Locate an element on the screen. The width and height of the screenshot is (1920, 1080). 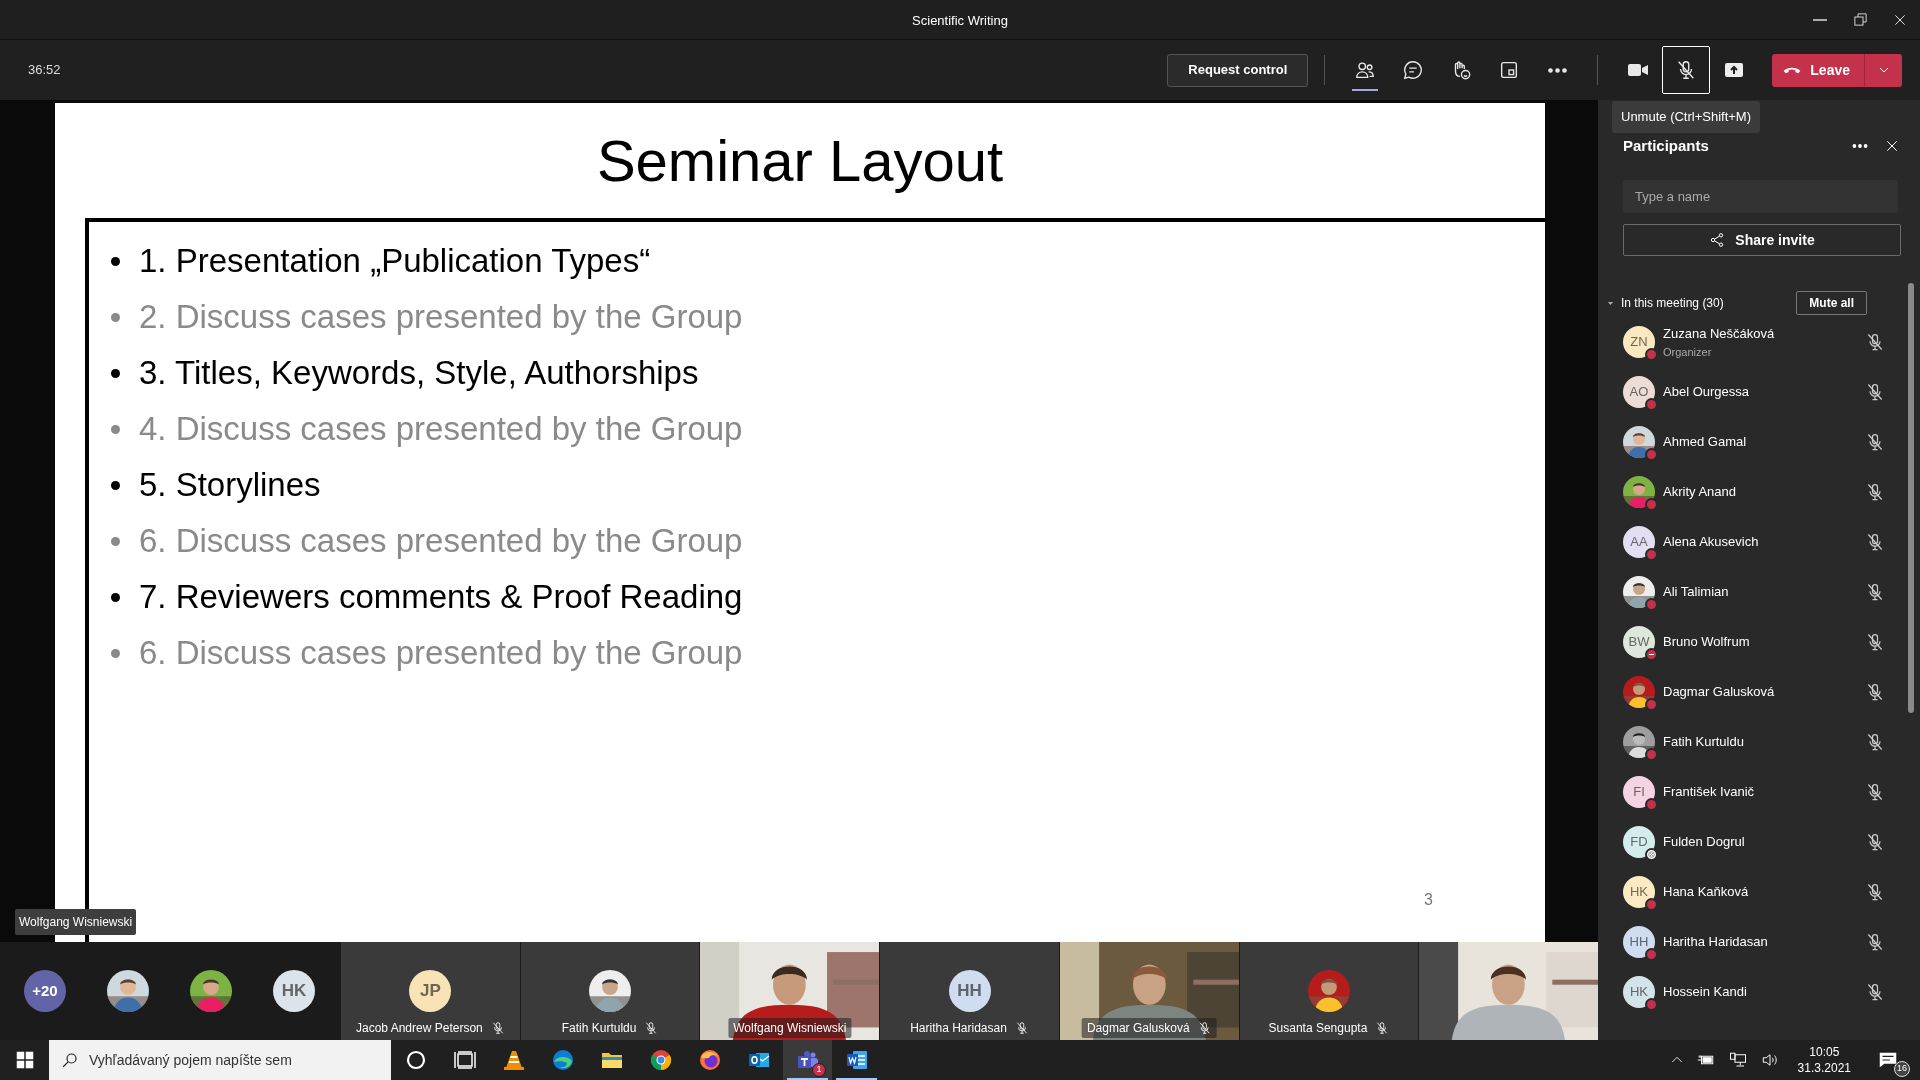
document-icon is located at coordinates (856, 1060).